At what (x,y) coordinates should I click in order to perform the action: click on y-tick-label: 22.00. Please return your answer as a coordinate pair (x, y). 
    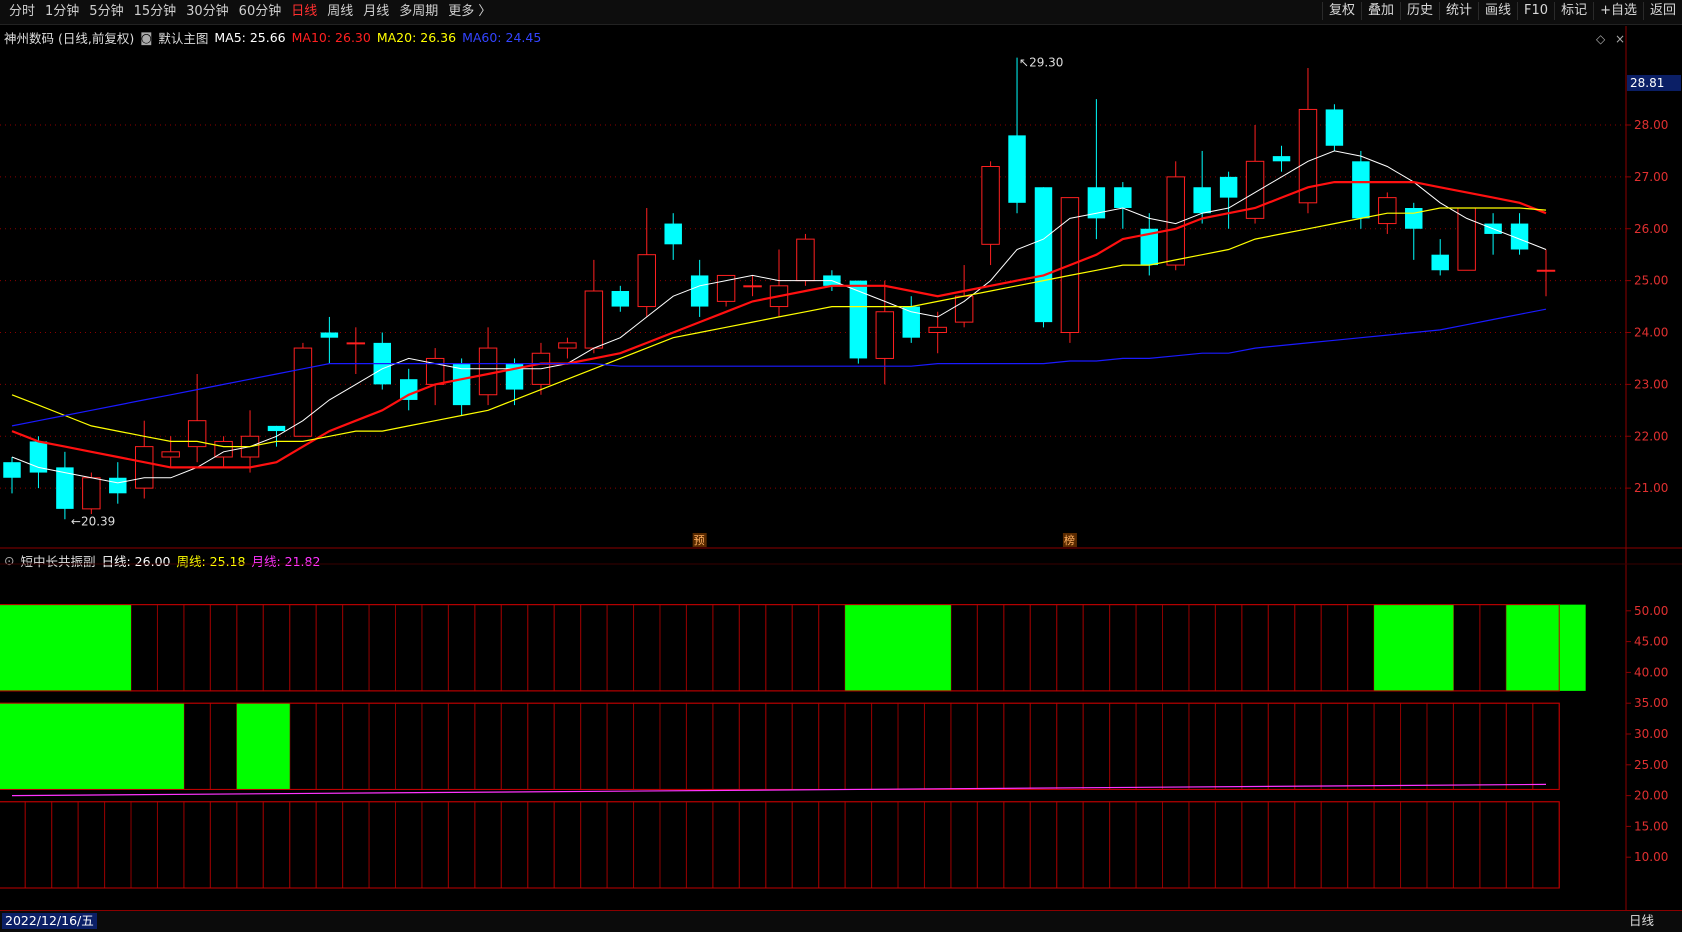
    Looking at the image, I should click on (1651, 436).